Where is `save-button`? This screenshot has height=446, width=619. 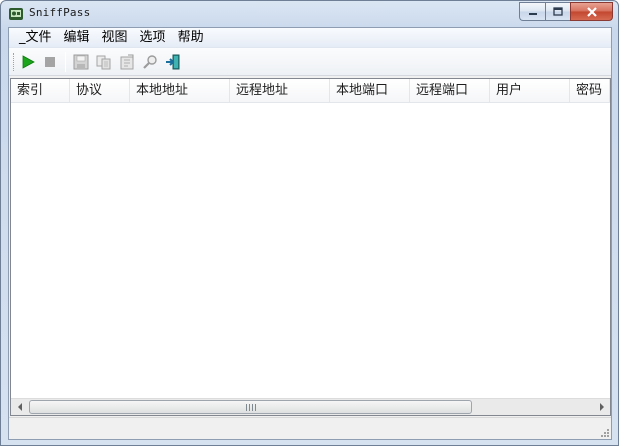
save-button is located at coordinates (81, 62).